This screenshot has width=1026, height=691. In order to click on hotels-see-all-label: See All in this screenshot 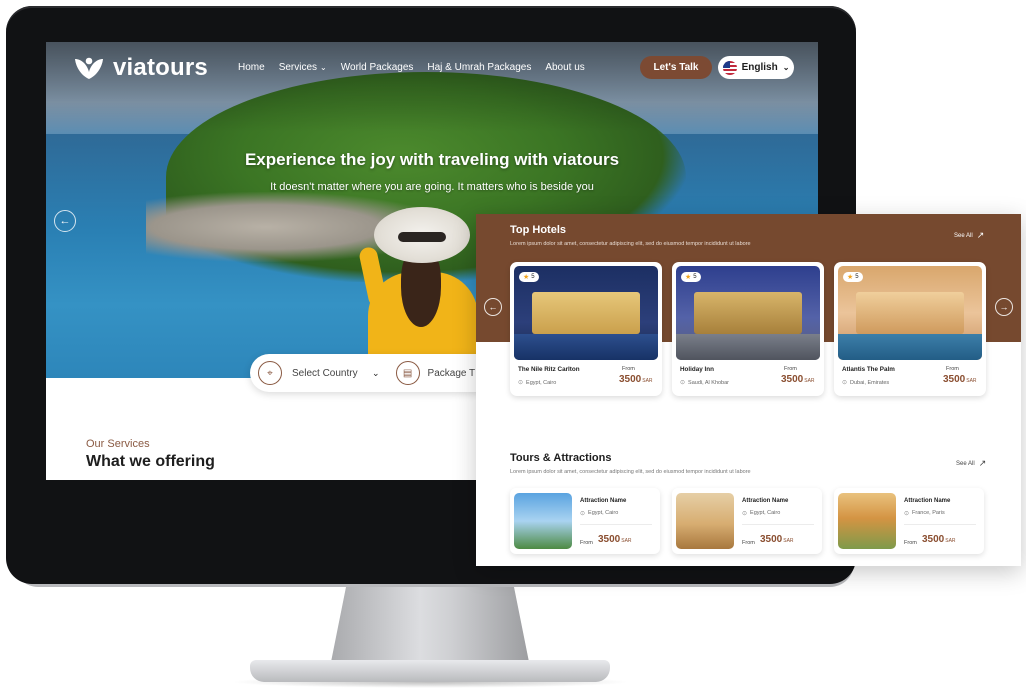, I will do `click(963, 235)`.